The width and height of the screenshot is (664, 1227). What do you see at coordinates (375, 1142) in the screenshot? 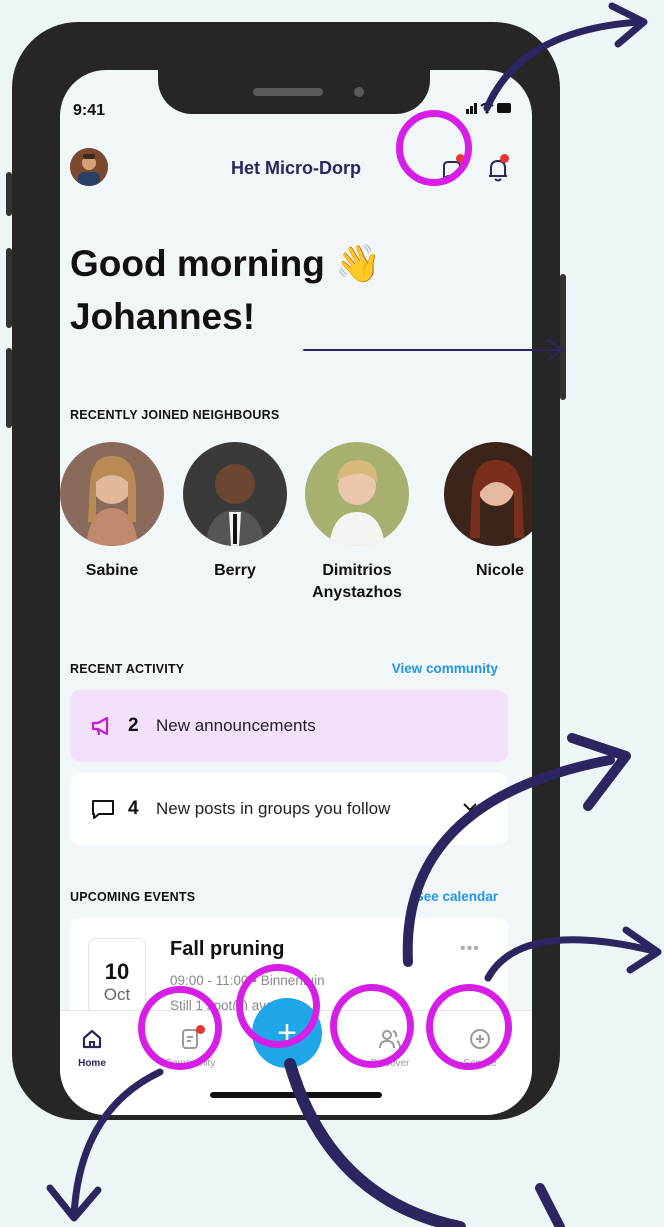
I see `arrow-create-down` at bounding box center [375, 1142].